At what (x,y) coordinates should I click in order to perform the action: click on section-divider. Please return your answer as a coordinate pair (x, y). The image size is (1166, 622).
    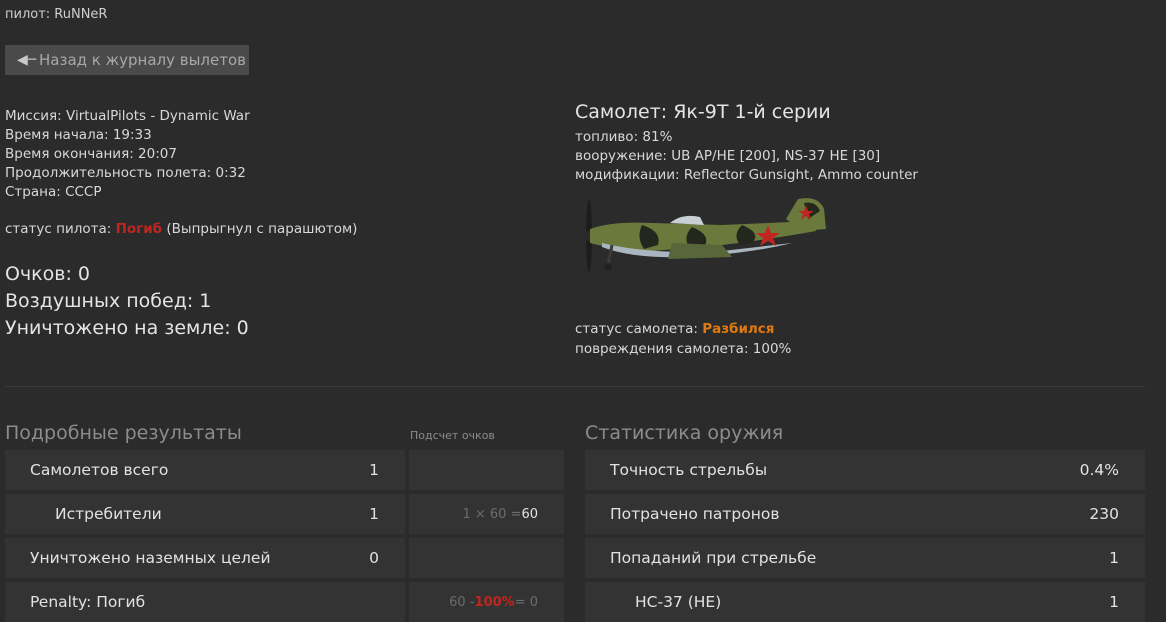
    Looking at the image, I should click on (575, 386).